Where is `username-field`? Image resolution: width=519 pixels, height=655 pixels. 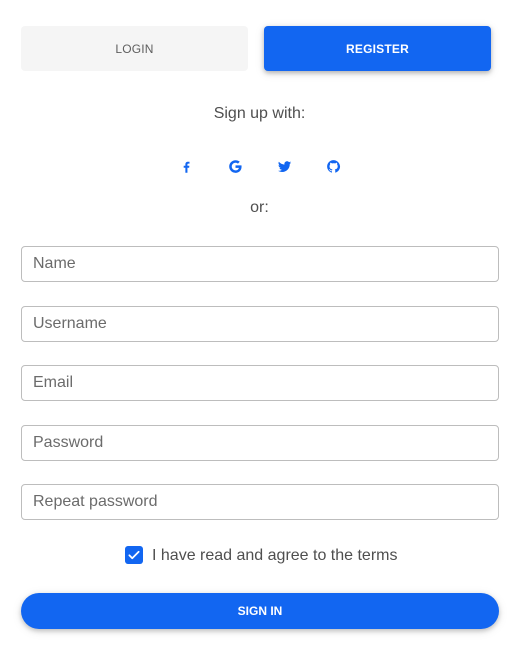
username-field is located at coordinates (260, 324).